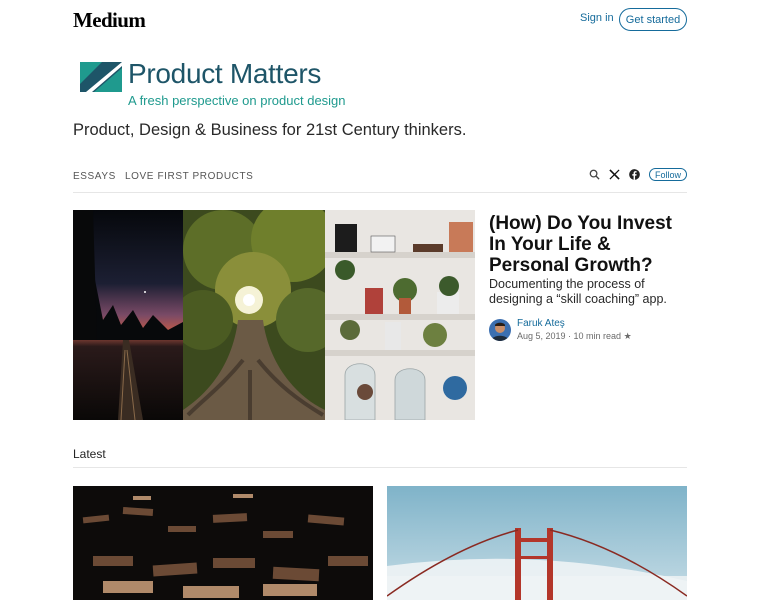 This screenshot has width=760, height=600. What do you see at coordinates (653, 19) in the screenshot?
I see `get-started-button: Get started` at bounding box center [653, 19].